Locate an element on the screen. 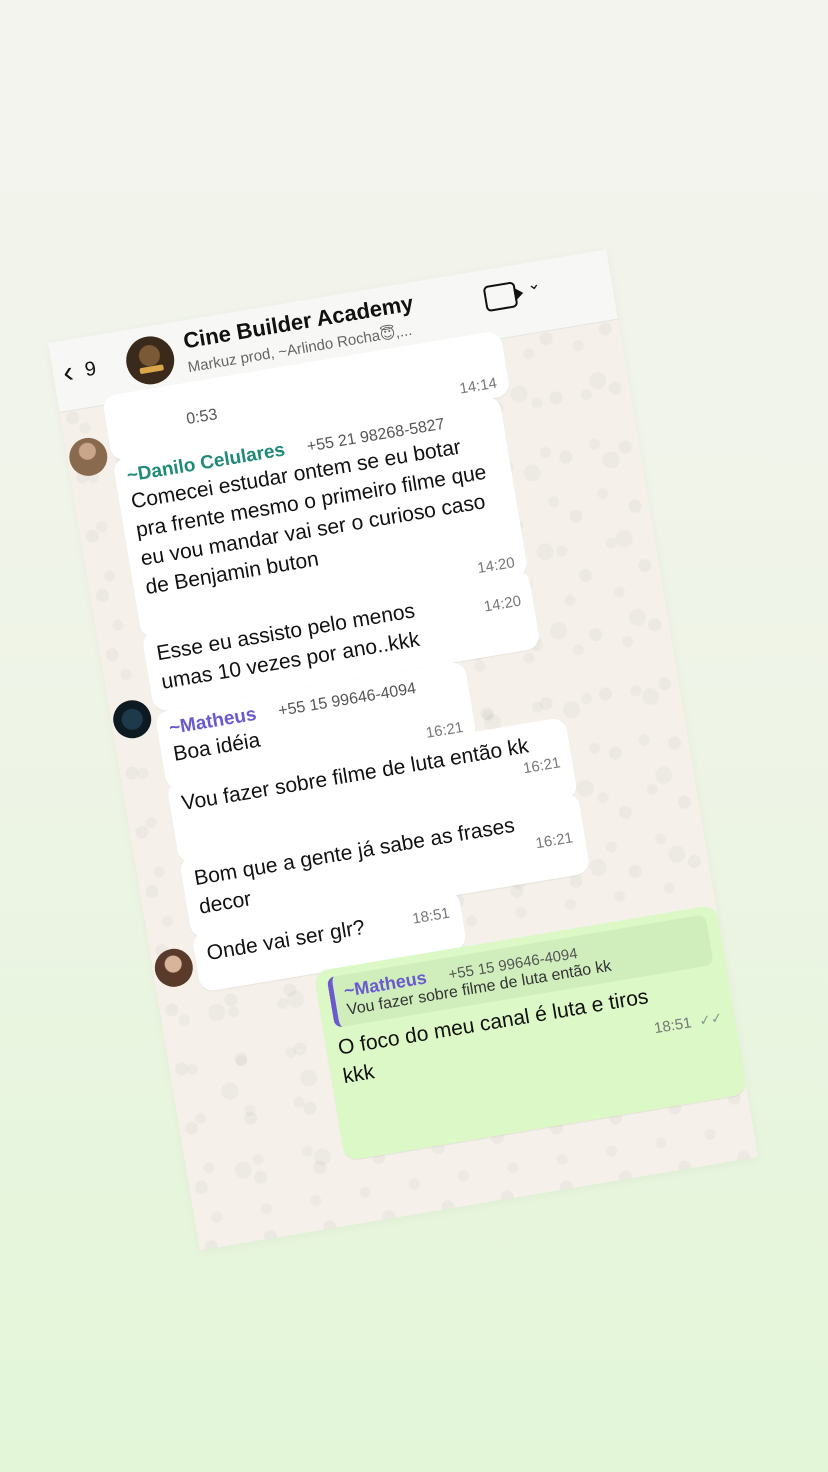 This screenshot has width=828, height=1472. message-time: 14:14 is located at coordinates (478, 386).